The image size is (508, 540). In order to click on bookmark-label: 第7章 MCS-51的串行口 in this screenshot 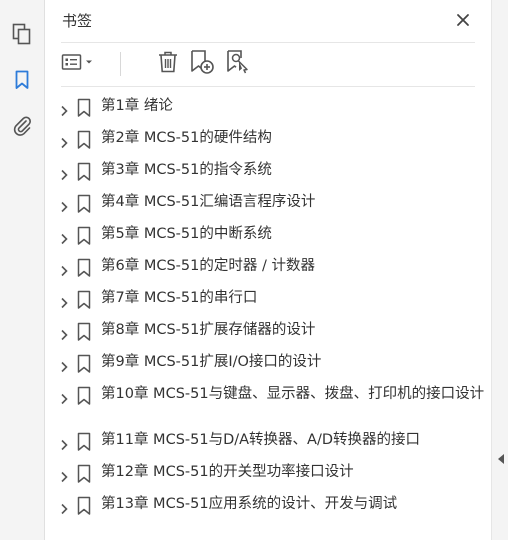, I will do `click(179, 298)`.